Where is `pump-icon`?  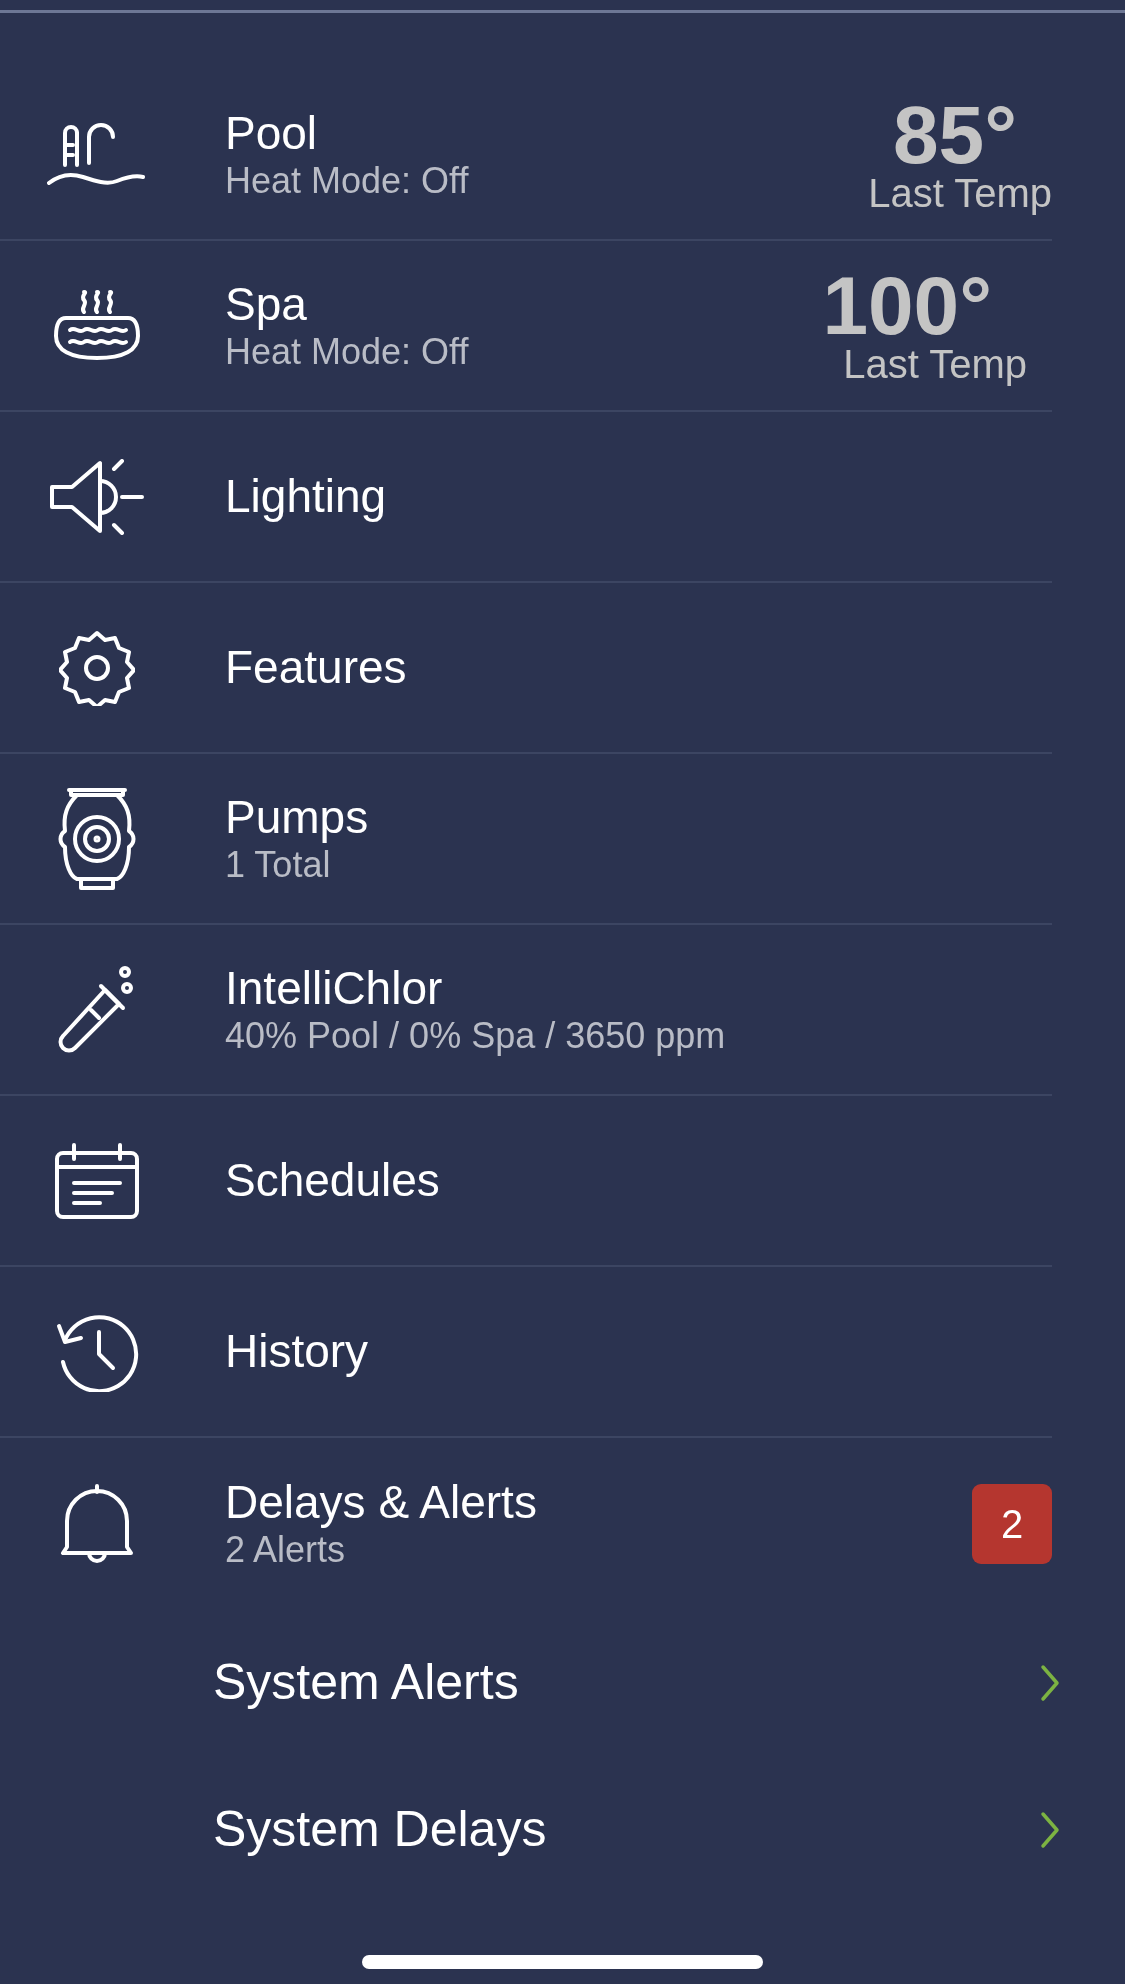
pump-icon is located at coordinates (97, 838).